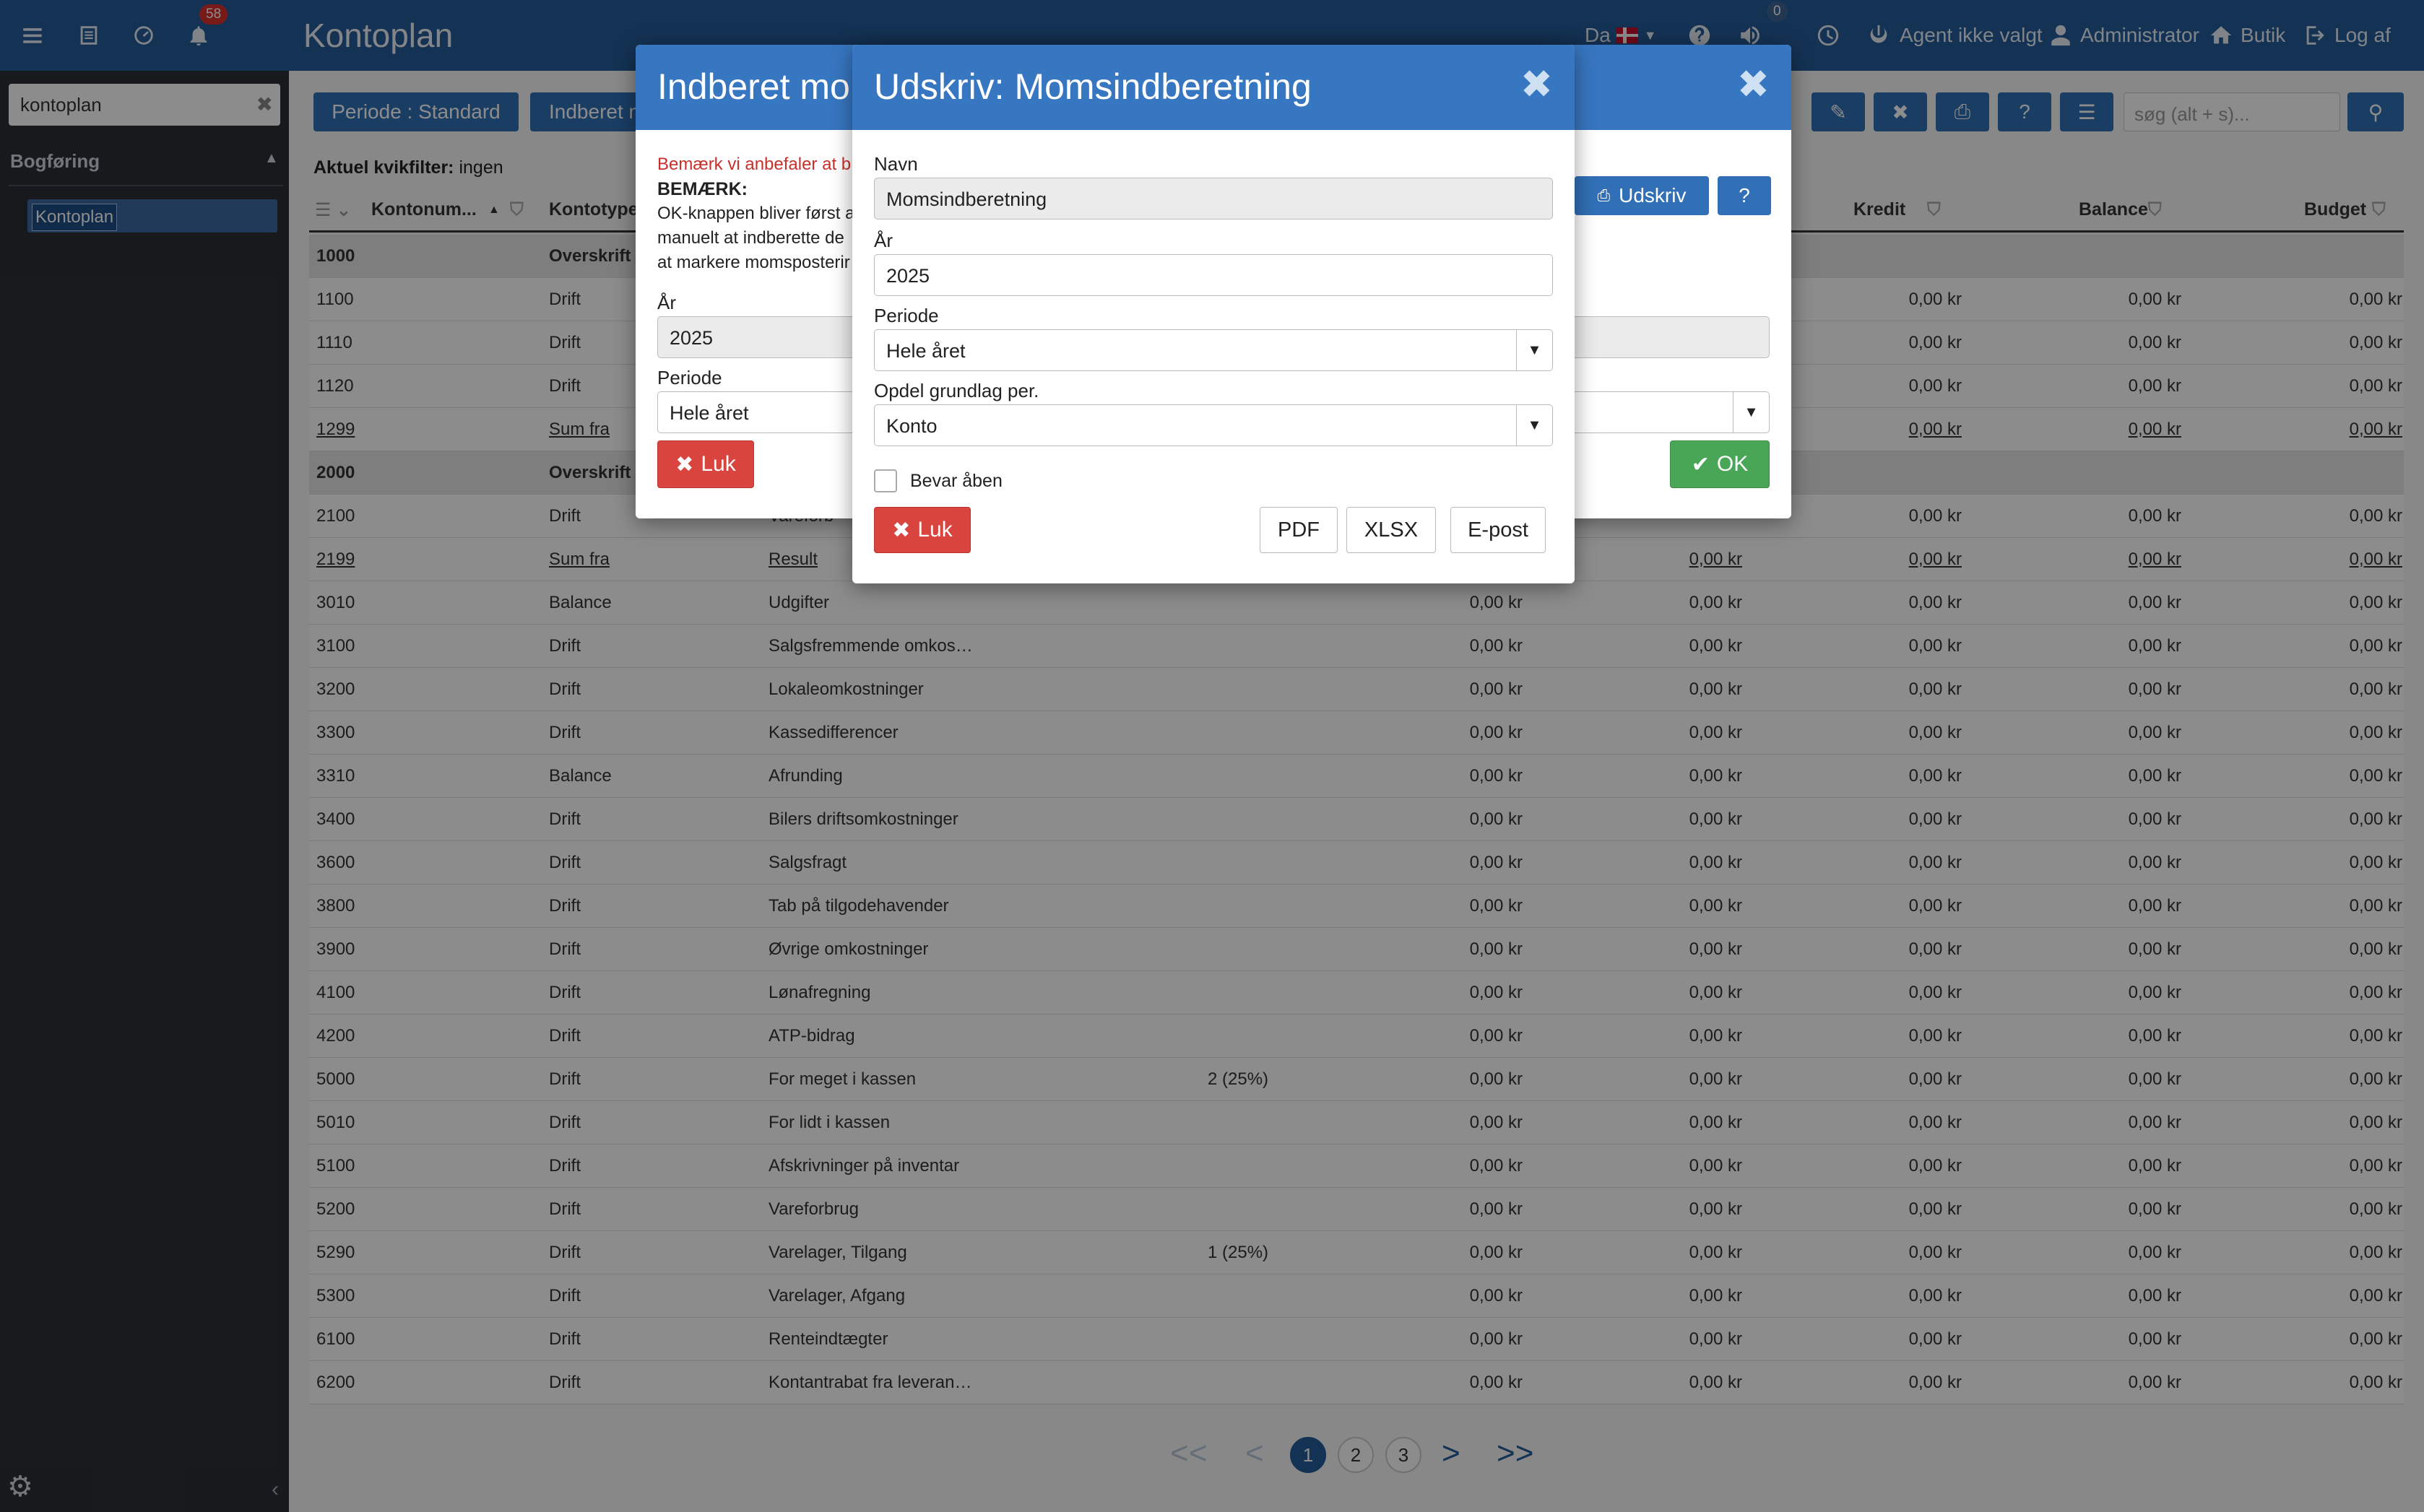 This screenshot has width=2424, height=1512. I want to click on ok-button: ✔ OK, so click(1720, 464).